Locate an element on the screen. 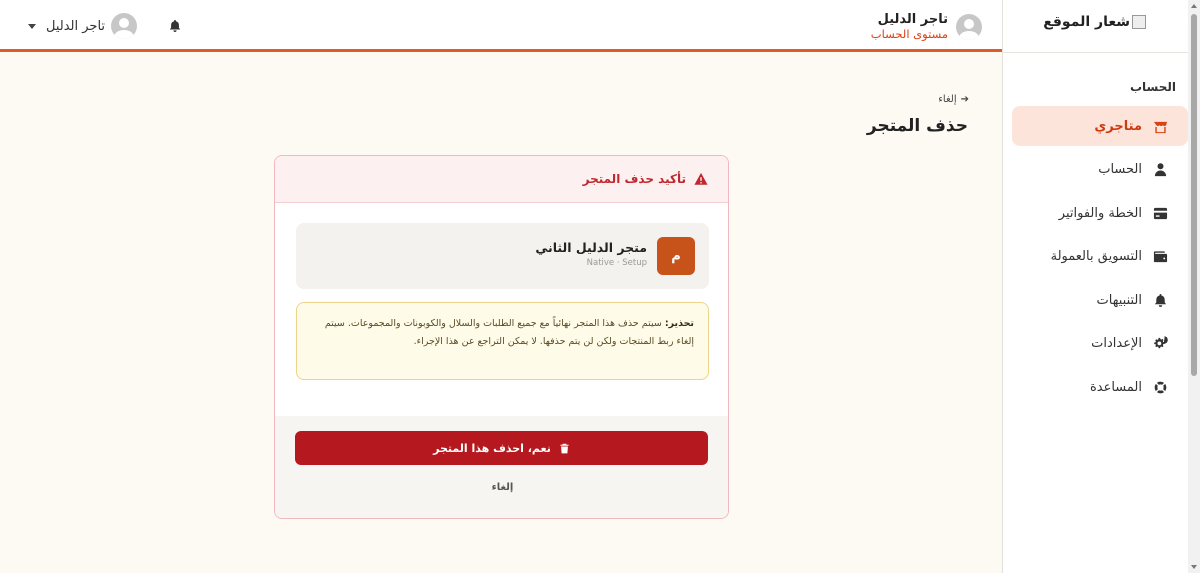 Image resolution: width=1200 pixels, height=573 pixels. back-link: ➔ إلغاء is located at coordinates (953, 99).